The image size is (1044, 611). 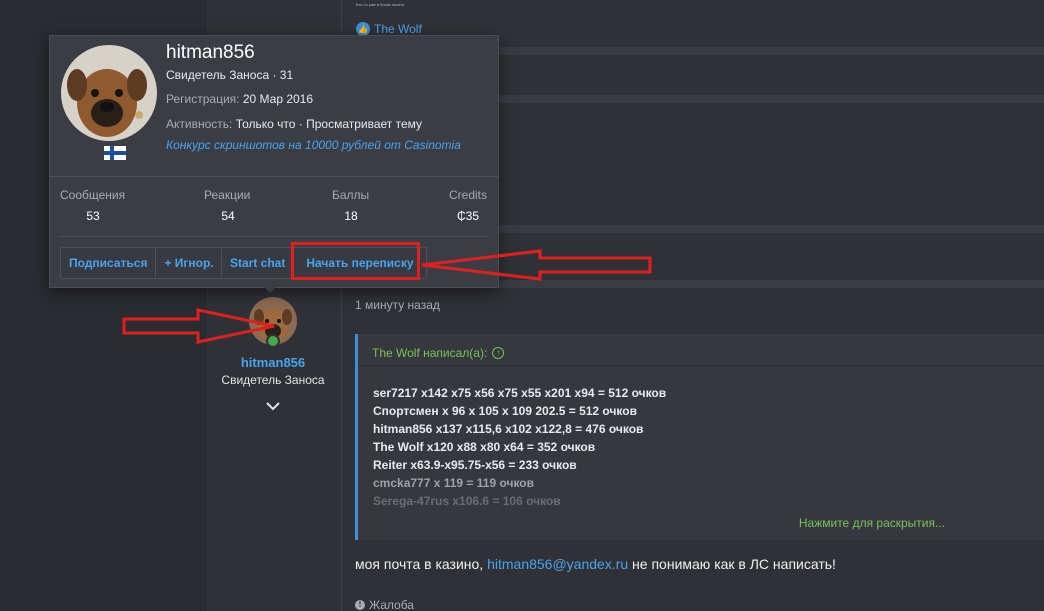 I want to click on report-icon: !, so click(x=360, y=605).